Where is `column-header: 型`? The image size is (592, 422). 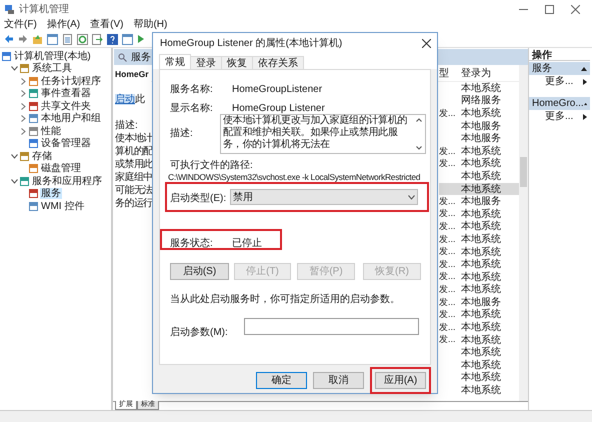 column-header: 型 is located at coordinates (444, 73).